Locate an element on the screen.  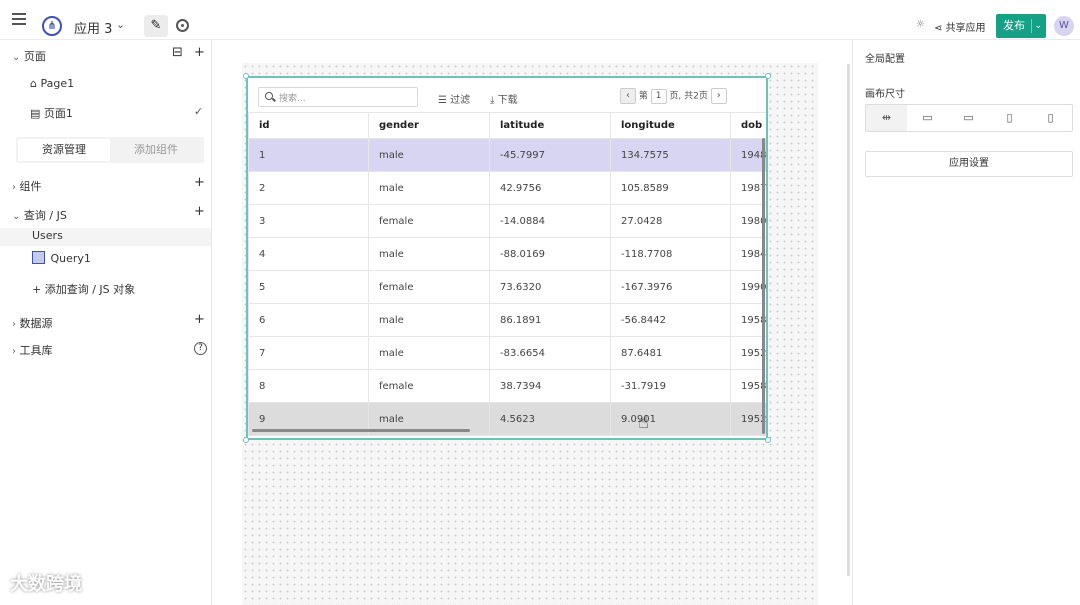
table-cell: 4.5623 is located at coordinates (550, 419).